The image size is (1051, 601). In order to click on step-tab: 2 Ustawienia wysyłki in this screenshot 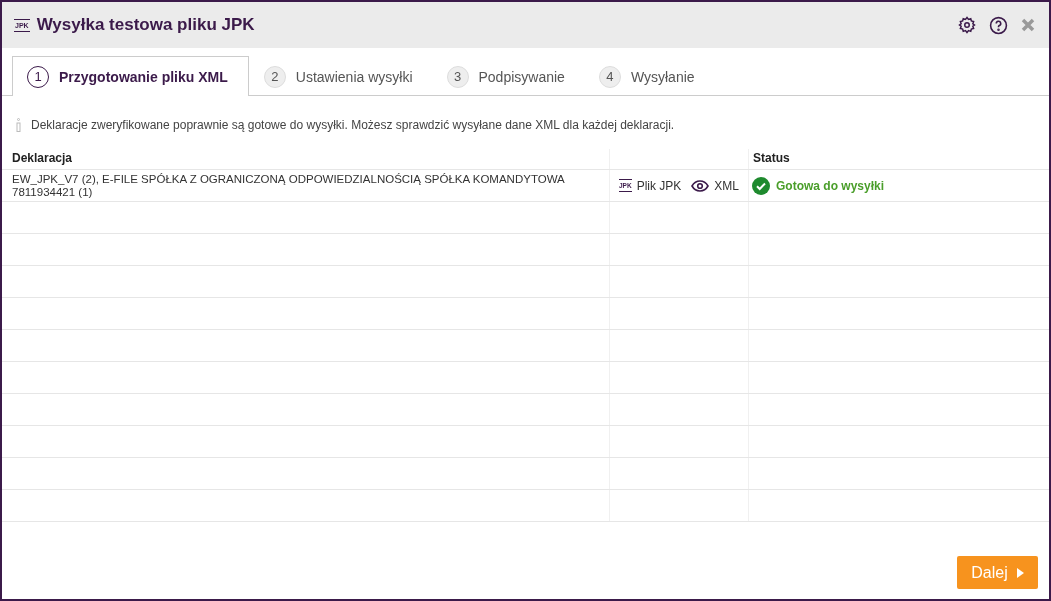, I will do `click(340, 76)`.